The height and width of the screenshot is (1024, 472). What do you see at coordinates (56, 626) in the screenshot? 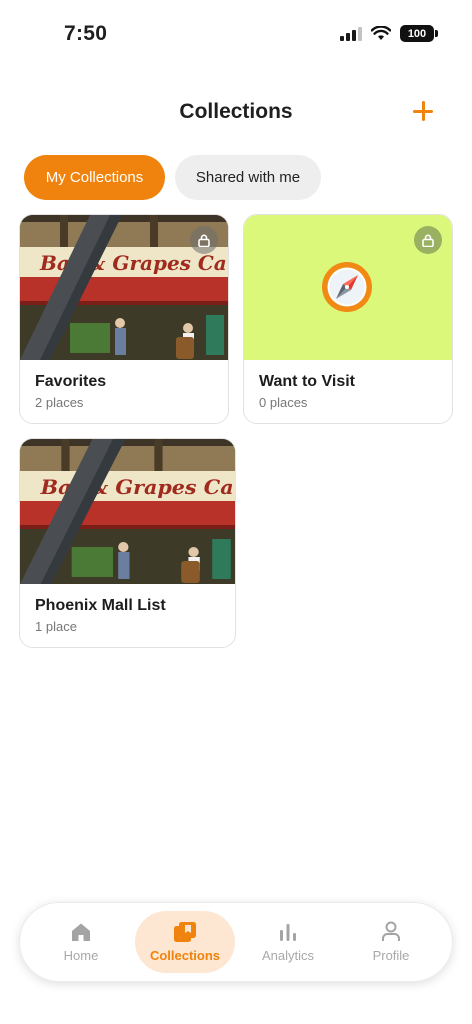
I see `collection-place-count: 1 place` at bounding box center [56, 626].